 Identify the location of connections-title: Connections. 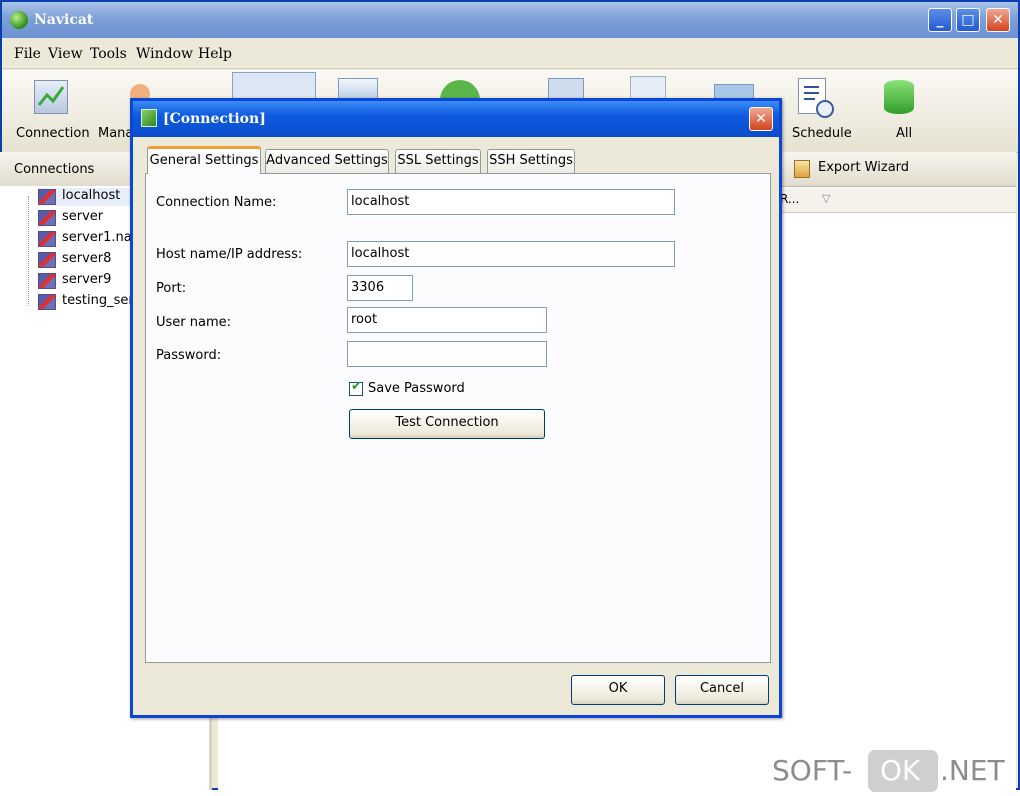
(54, 169).